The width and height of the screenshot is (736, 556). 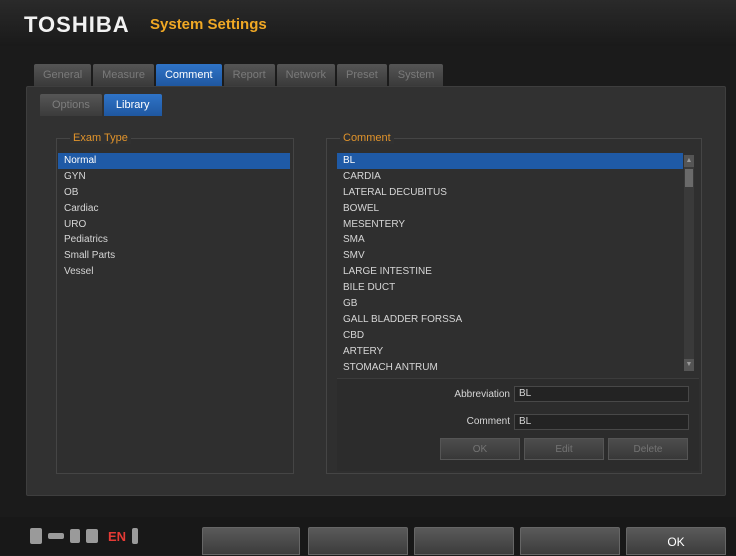 I want to click on storage-icon, so click(x=75, y=536).